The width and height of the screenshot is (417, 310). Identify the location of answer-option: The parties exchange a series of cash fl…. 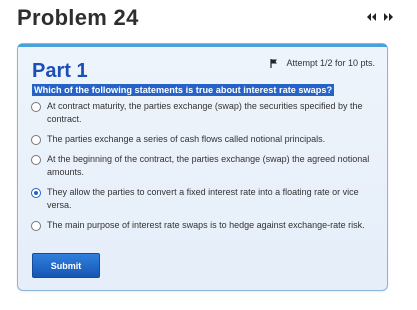
(205, 139).